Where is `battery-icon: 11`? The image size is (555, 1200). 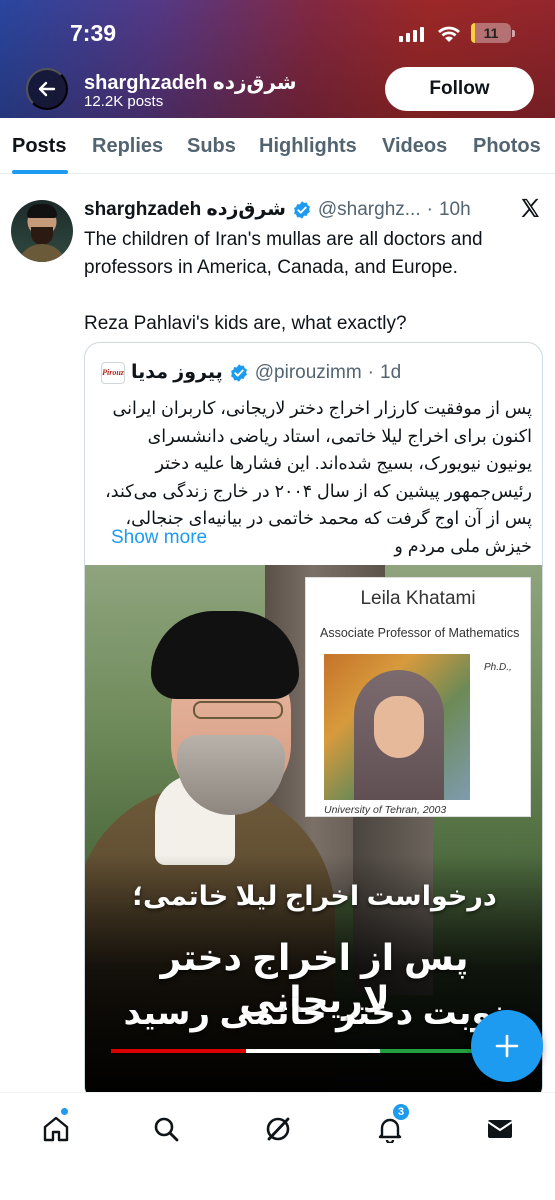 battery-icon: 11 is located at coordinates (493, 33).